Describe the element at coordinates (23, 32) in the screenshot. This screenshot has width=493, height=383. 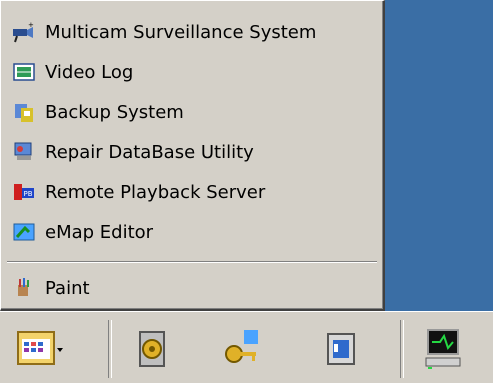
I see `surveillance-camera-icon: +` at that location.